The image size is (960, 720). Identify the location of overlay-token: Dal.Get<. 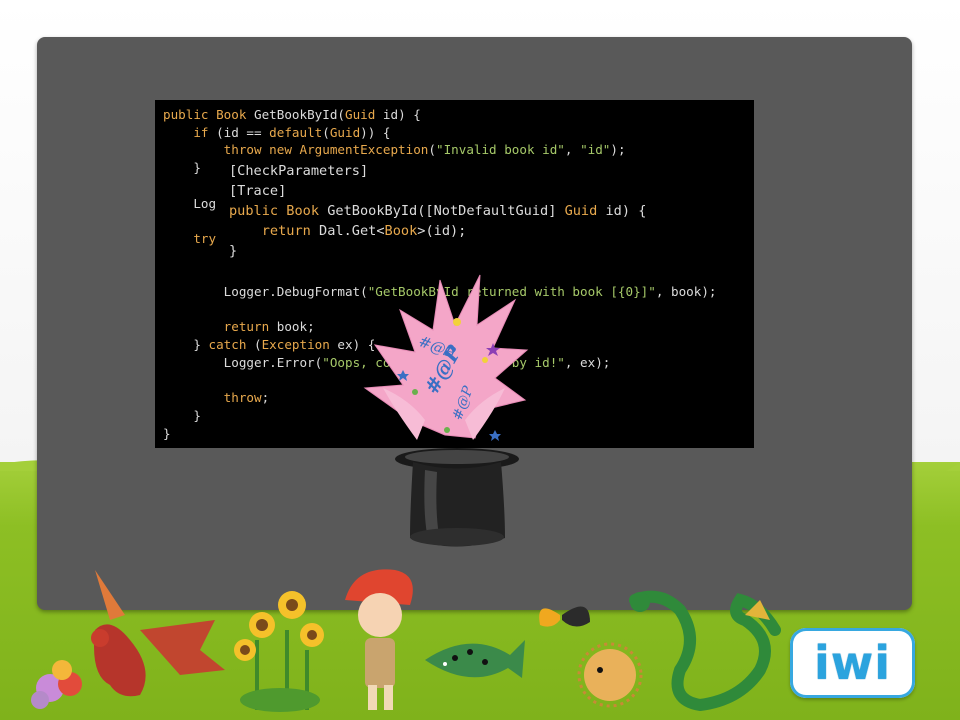
(352, 231).